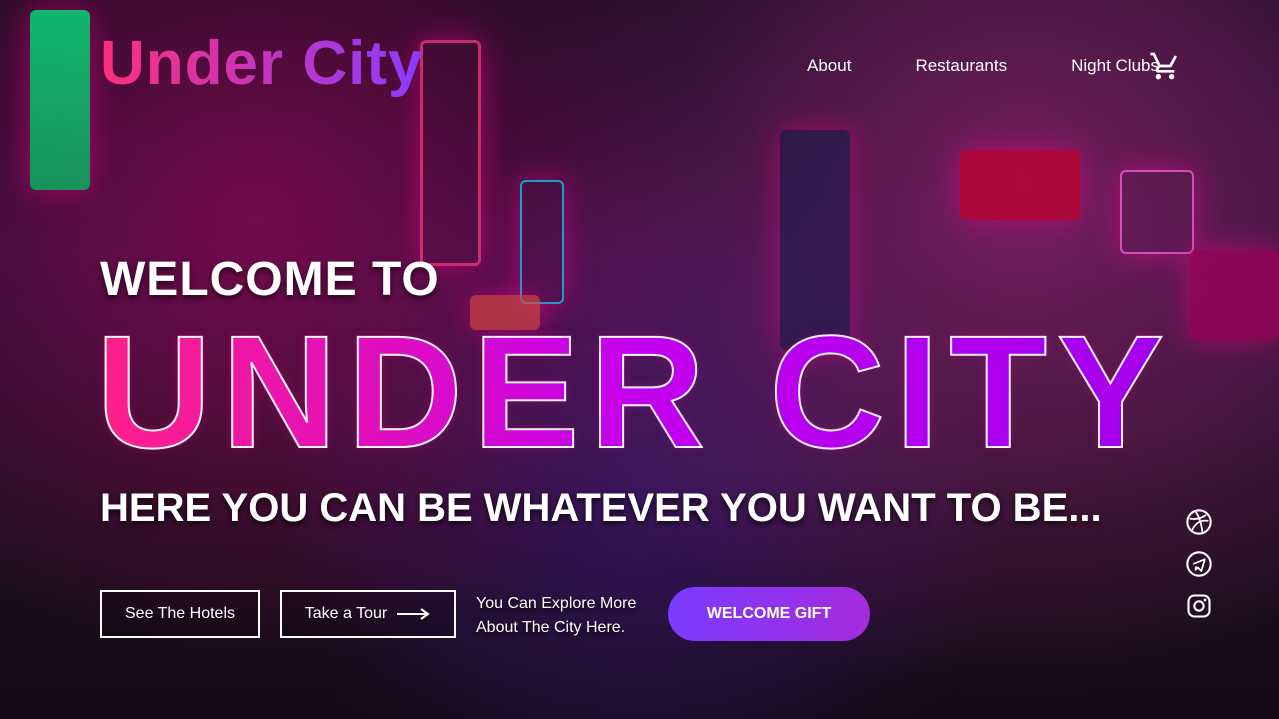 This screenshot has height=719, width=1279. I want to click on take-tour-button: Take a Tour, so click(368, 614).